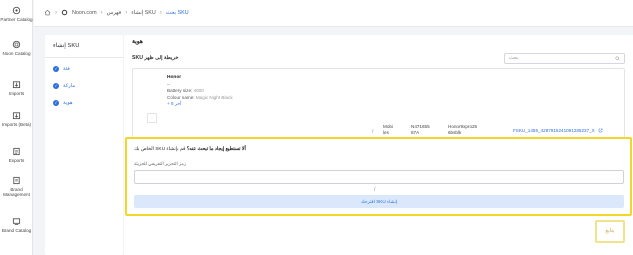  I want to click on breadcrumb-store: Noon.com, so click(84, 13).